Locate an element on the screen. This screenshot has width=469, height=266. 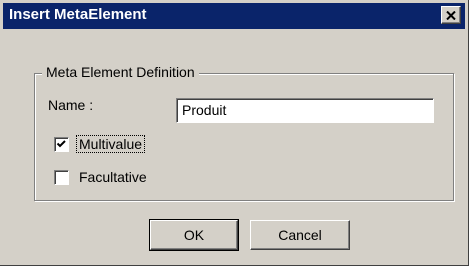
facultative-label: Facultative is located at coordinates (113, 177).